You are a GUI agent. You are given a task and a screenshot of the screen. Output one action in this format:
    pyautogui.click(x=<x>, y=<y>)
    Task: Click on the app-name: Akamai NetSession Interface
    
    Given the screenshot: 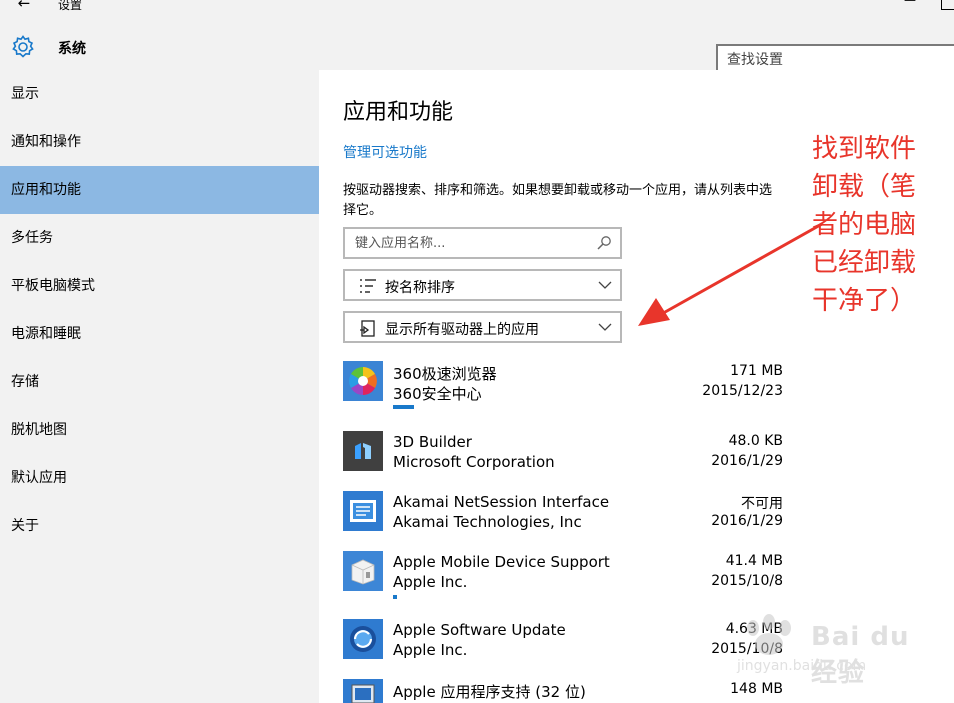 What is the action you would take?
    pyautogui.click(x=501, y=502)
    